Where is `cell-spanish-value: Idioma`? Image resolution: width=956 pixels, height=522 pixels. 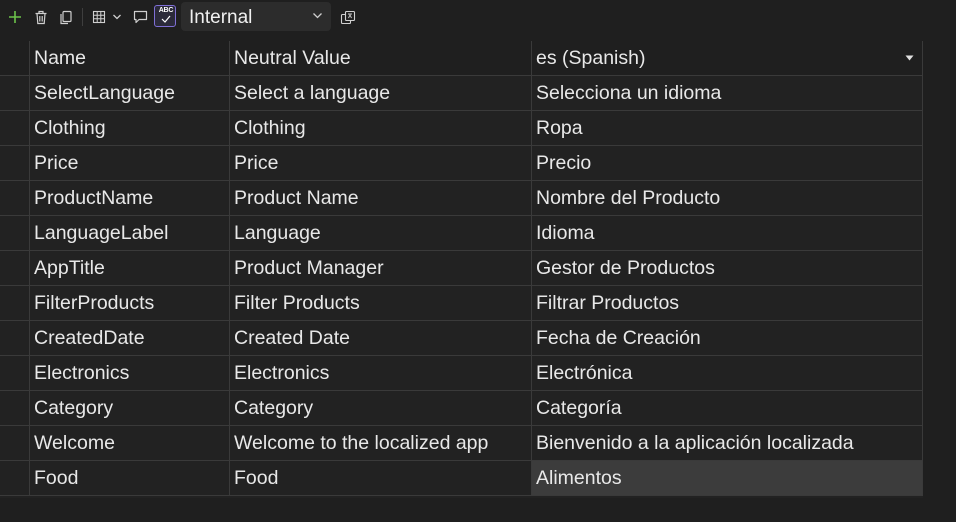 cell-spanish-value: Idioma is located at coordinates (727, 233).